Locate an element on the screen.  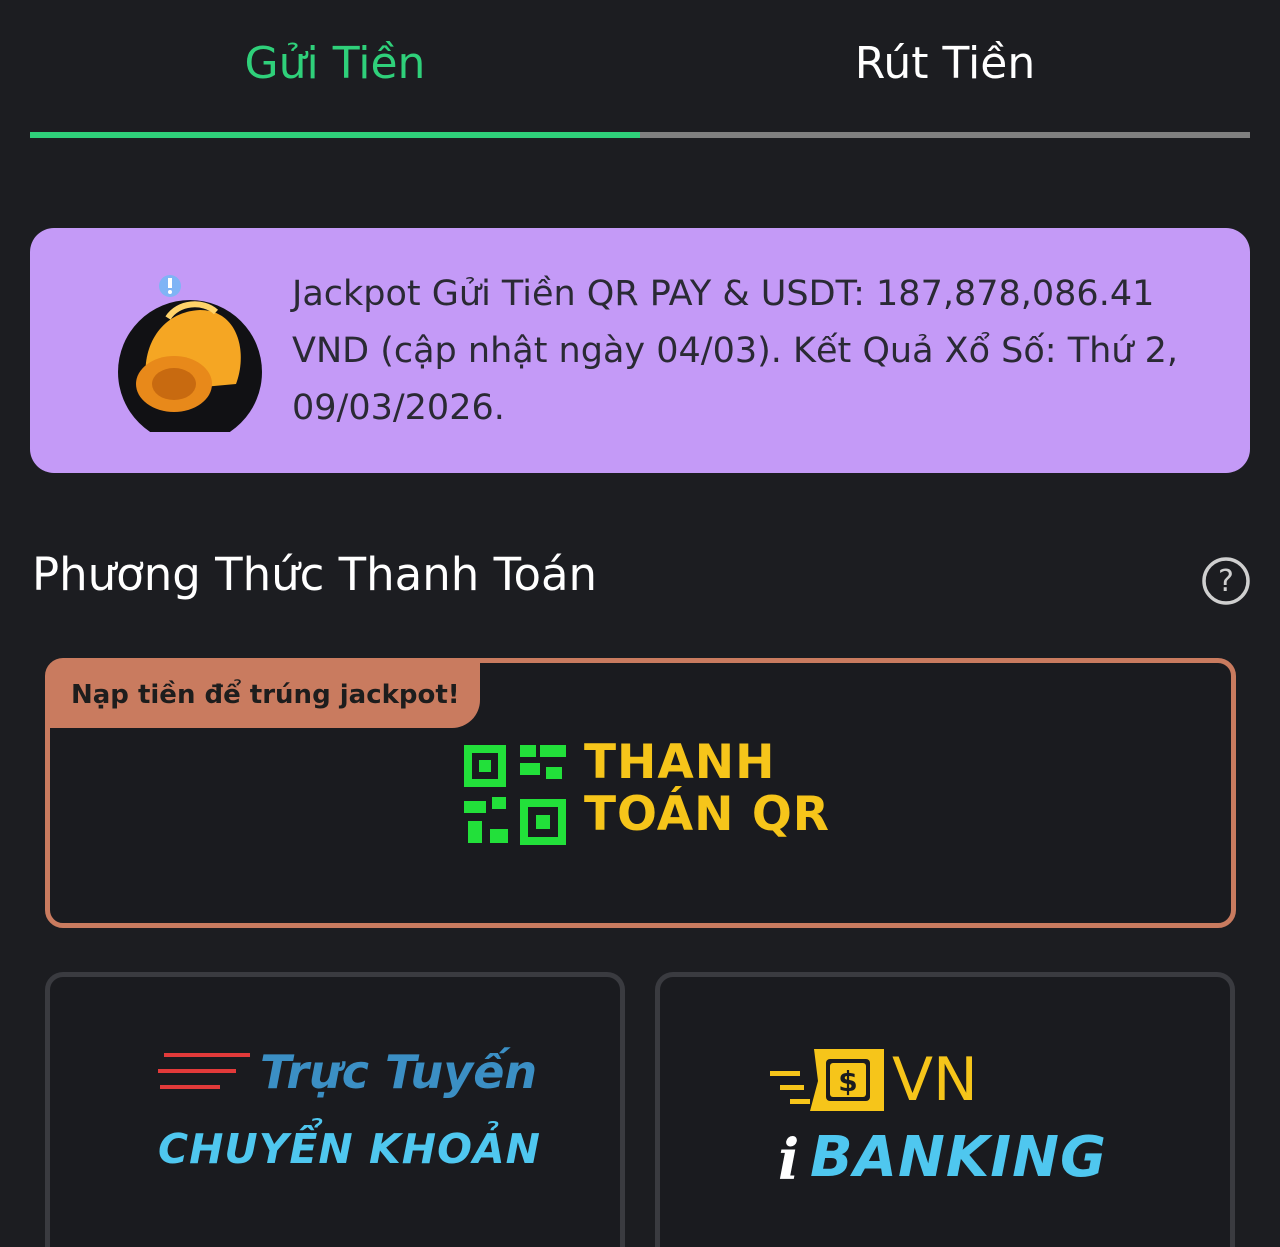
bell-icon is located at coordinates (188, 358).